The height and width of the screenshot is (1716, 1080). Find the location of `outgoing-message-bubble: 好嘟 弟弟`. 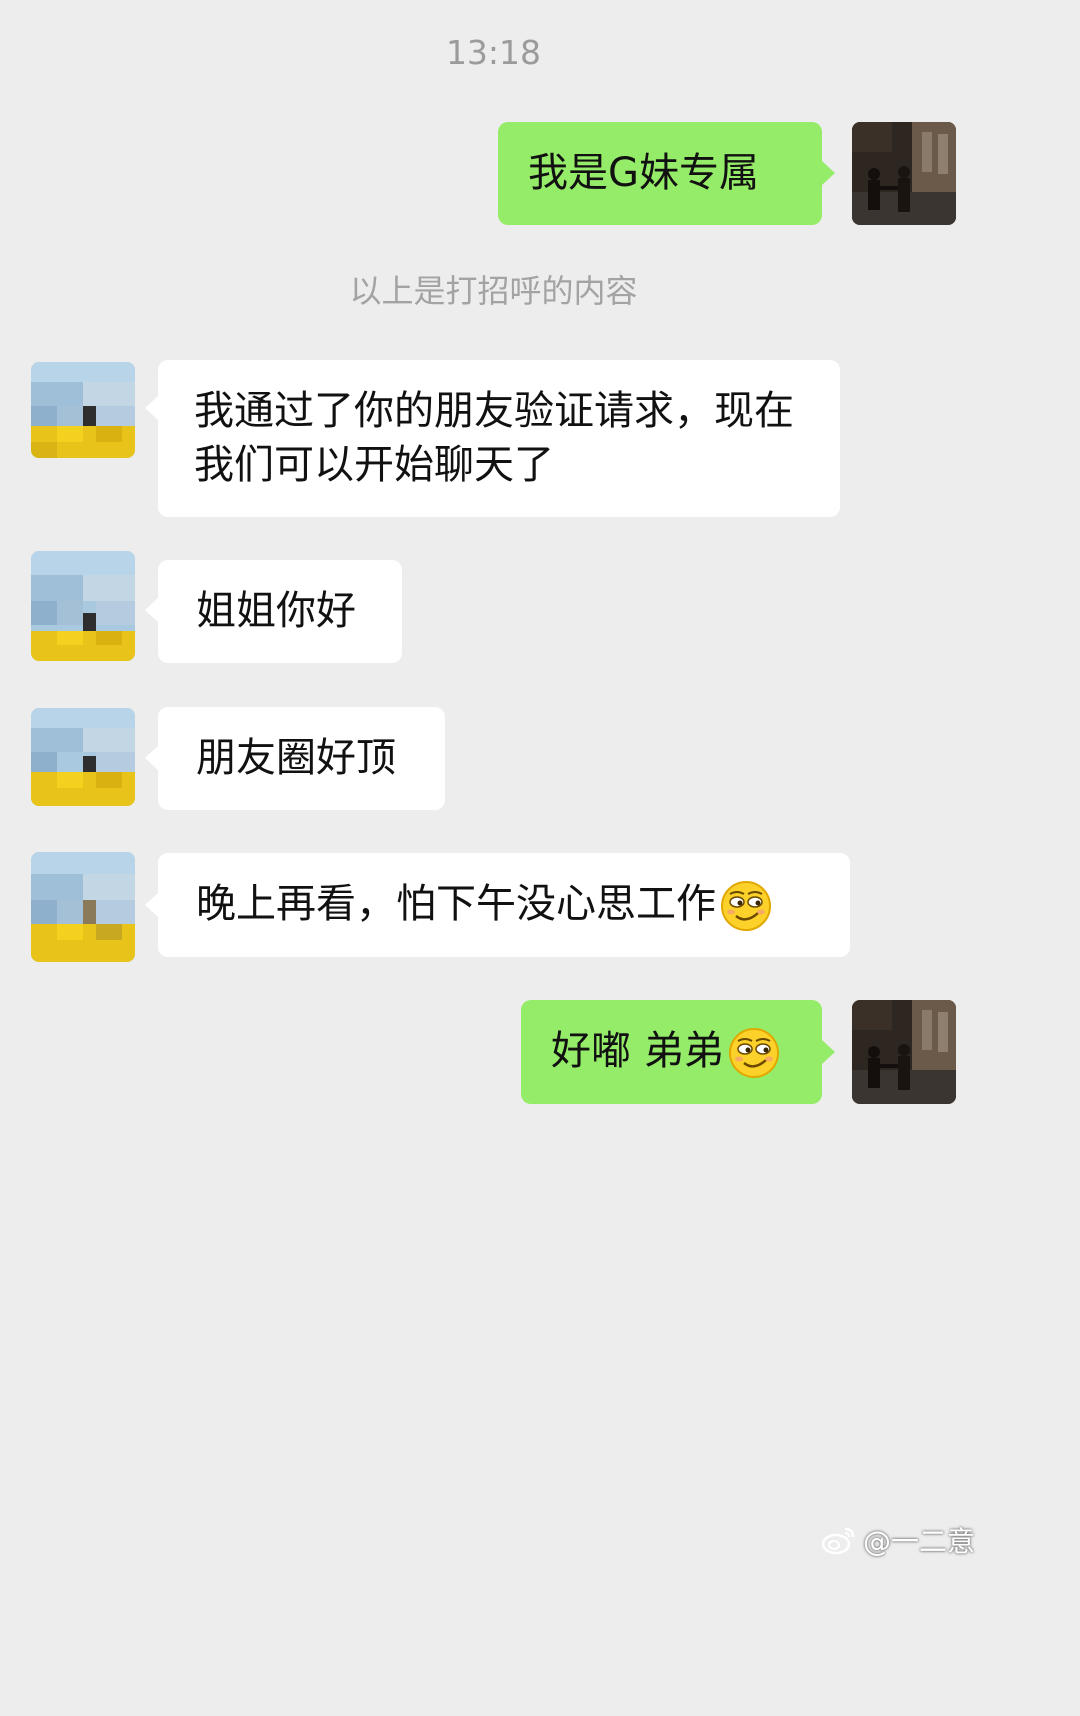

outgoing-message-bubble: 好嘟 弟弟 is located at coordinates (671, 1052).